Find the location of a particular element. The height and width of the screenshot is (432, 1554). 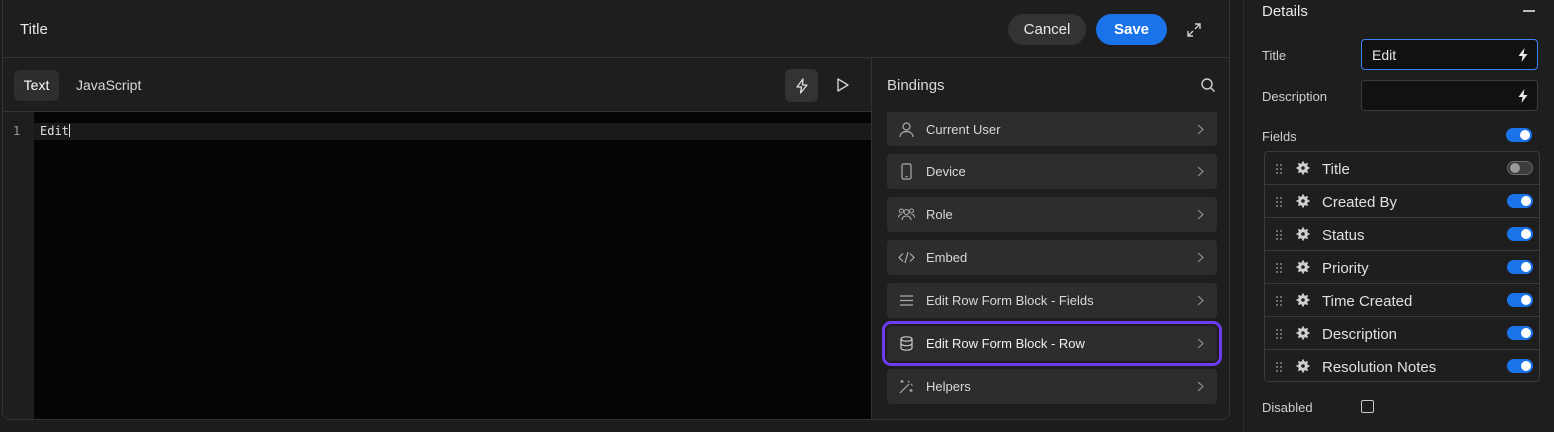

text-caret is located at coordinates (69, 130).